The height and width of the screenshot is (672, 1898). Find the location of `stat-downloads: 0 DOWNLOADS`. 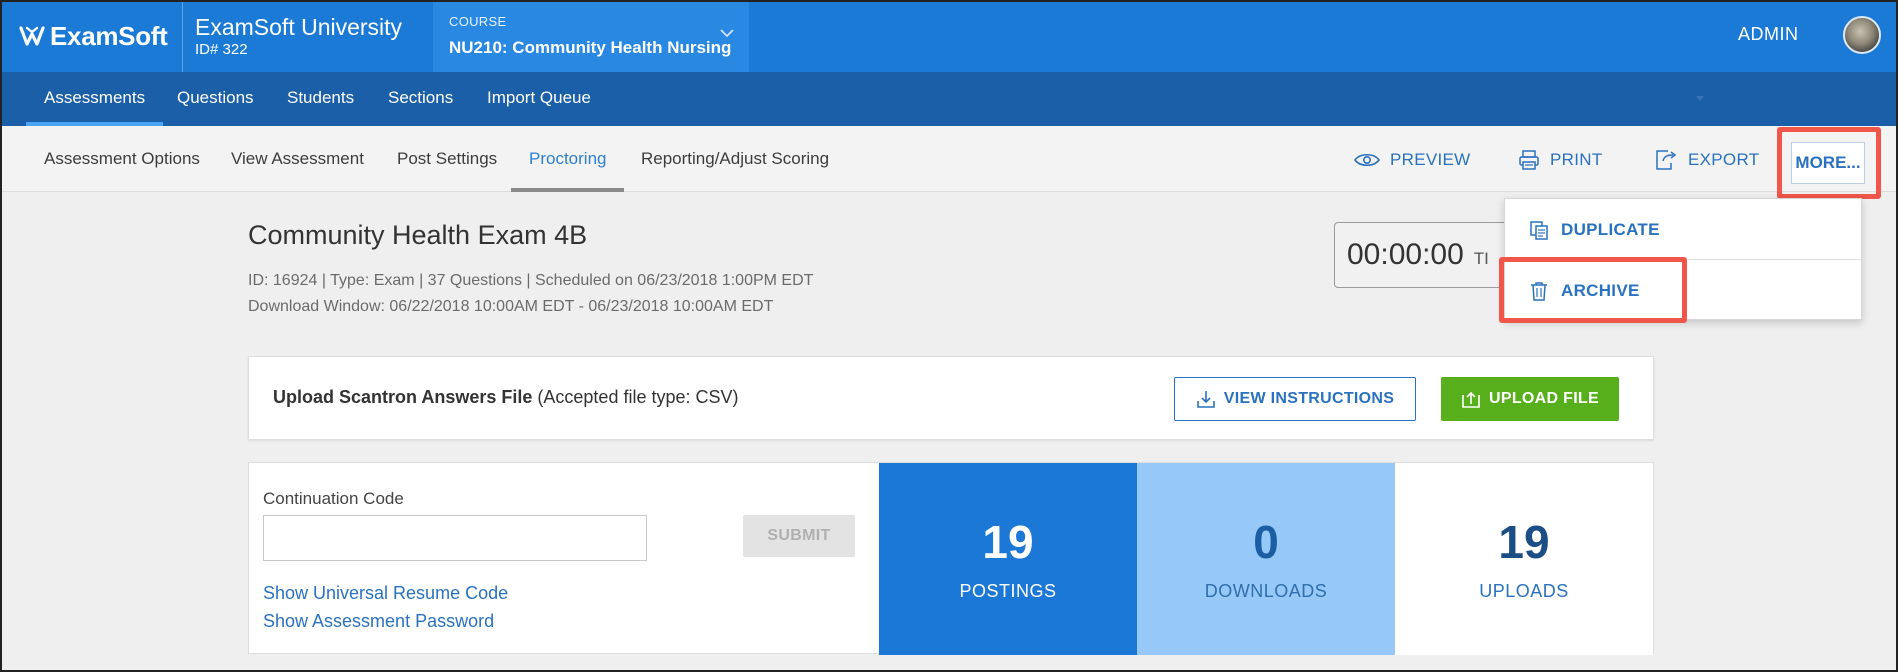

stat-downloads: 0 DOWNLOADS is located at coordinates (1266, 559).